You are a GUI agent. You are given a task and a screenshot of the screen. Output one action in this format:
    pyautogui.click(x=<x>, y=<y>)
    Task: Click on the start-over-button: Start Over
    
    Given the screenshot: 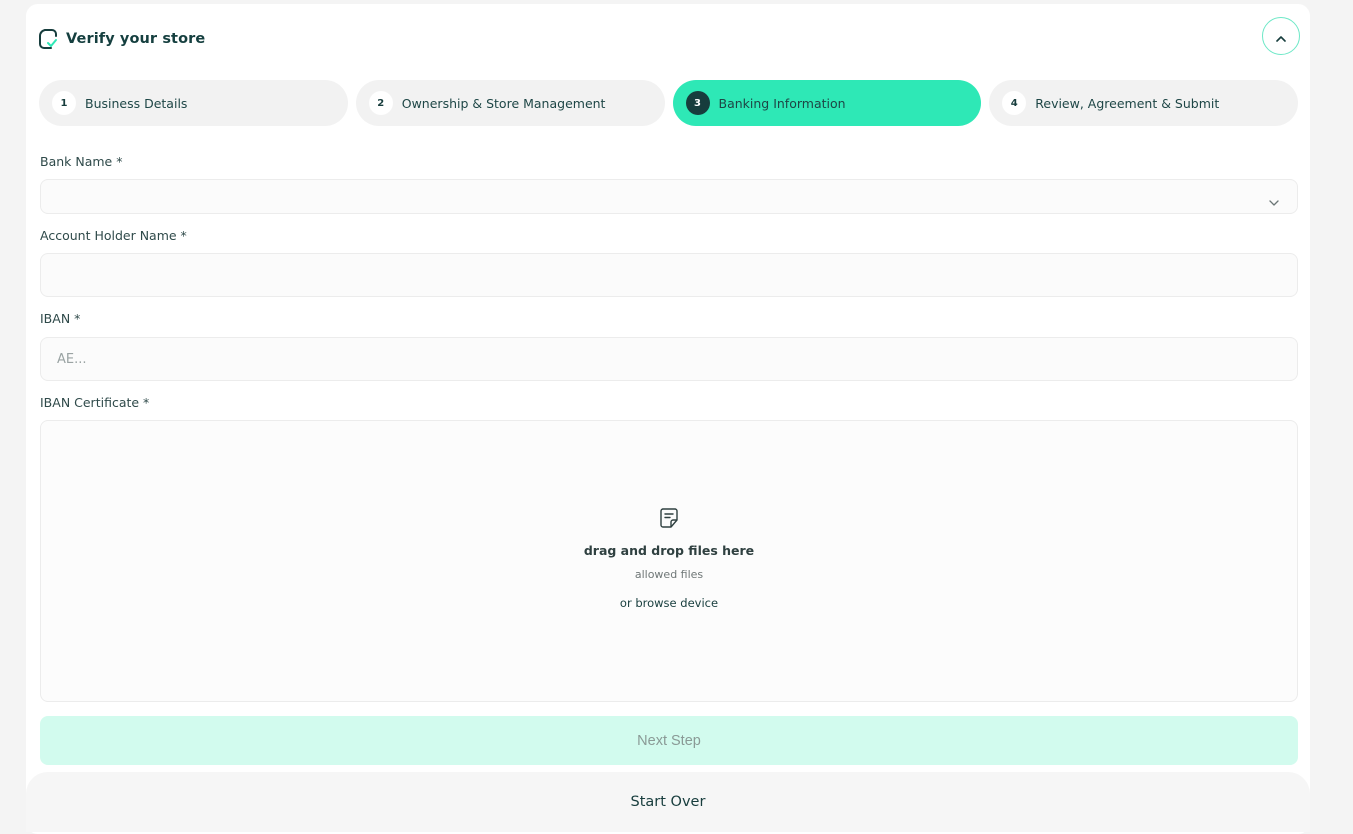 What is the action you would take?
    pyautogui.click(x=668, y=802)
    